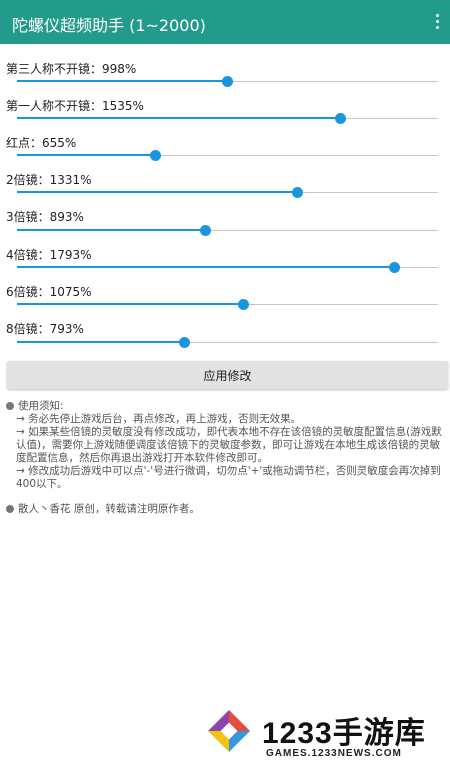 Image resolution: width=450 pixels, height=766 pixels. What do you see at coordinates (344, 733) in the screenshot?
I see `watermark-brand: 1233手游库` at bounding box center [344, 733].